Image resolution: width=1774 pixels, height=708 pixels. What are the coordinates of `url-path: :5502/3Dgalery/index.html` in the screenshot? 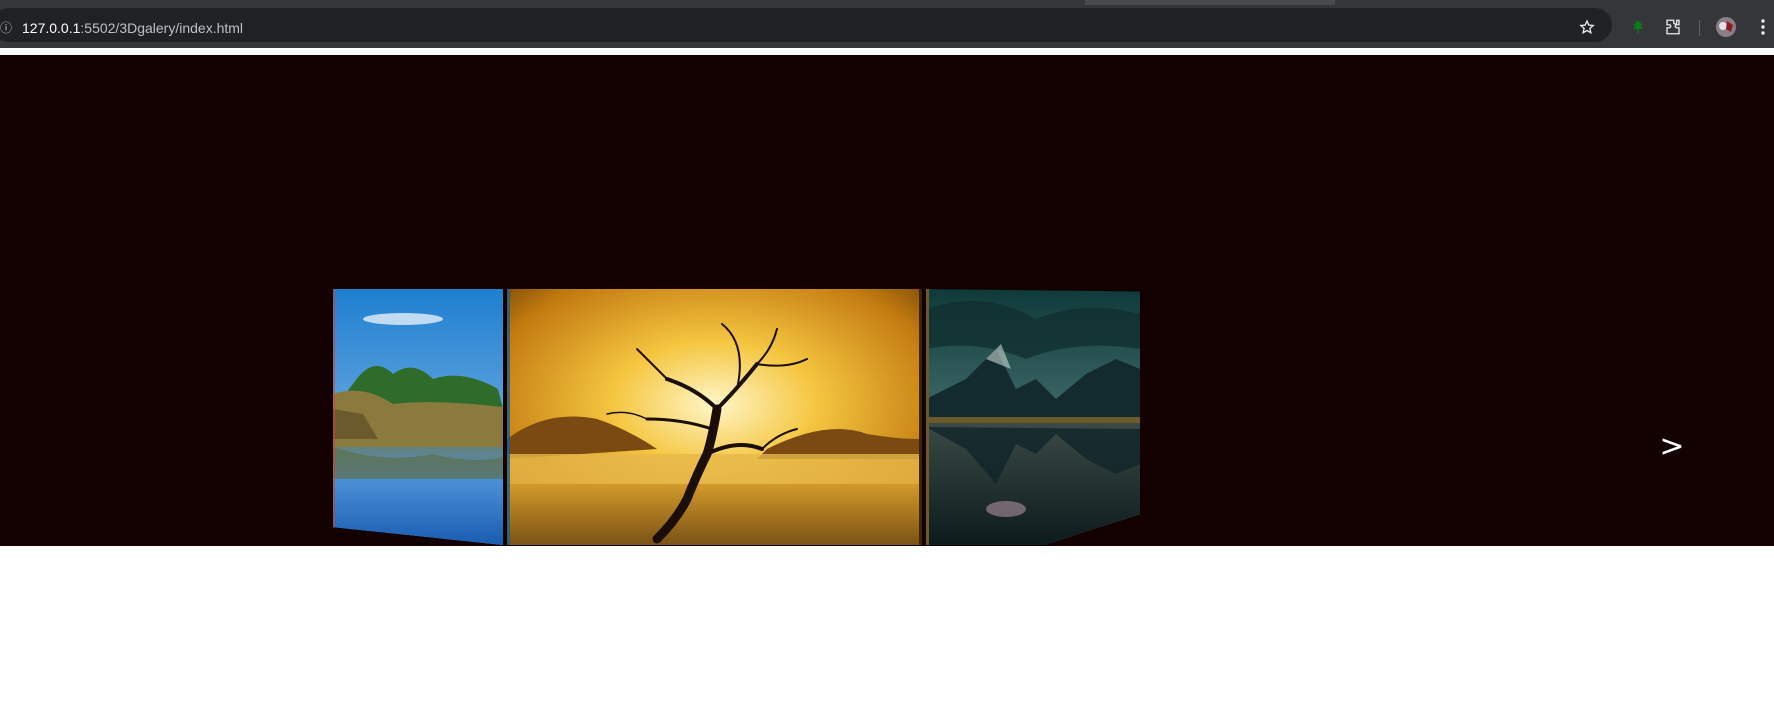 It's located at (162, 28).